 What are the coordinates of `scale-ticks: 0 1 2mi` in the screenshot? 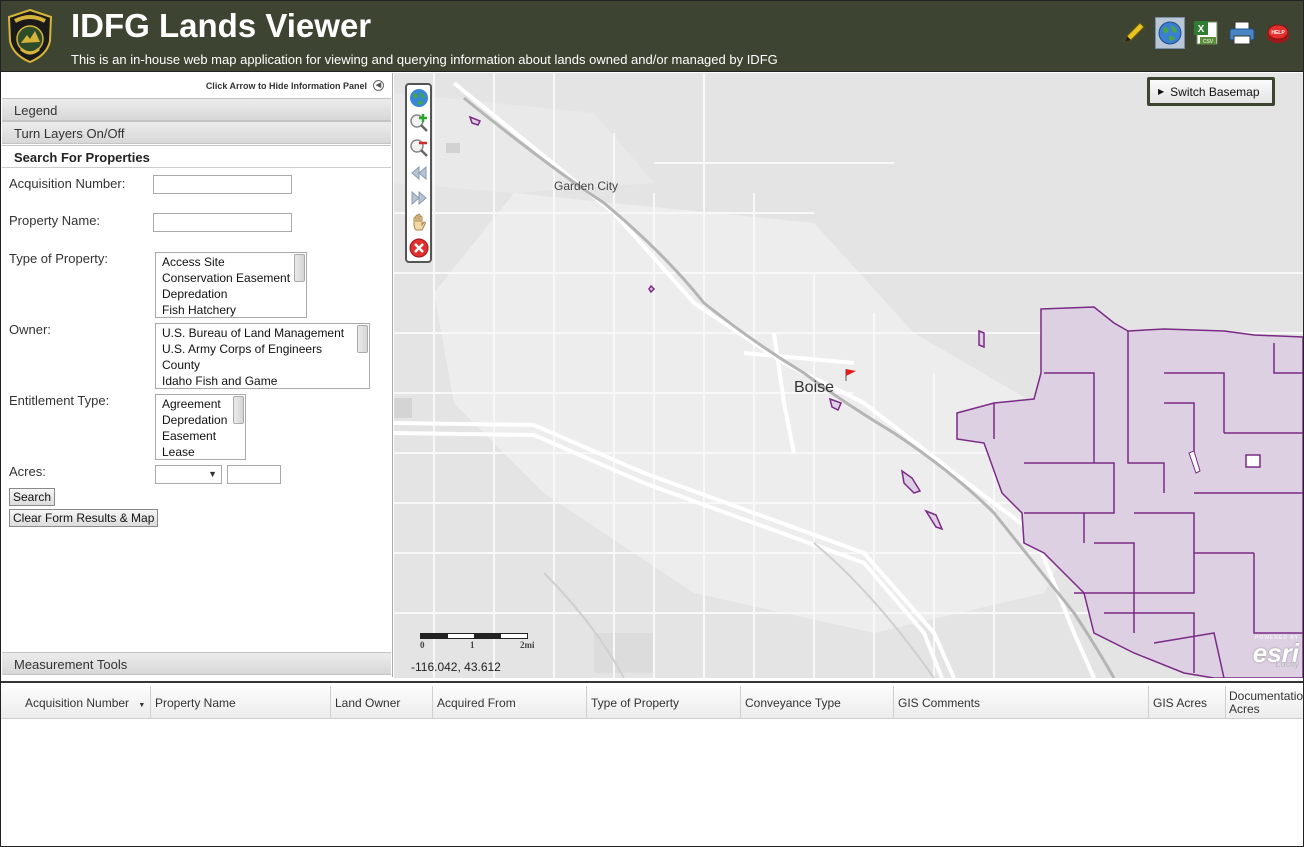 It's located at (477, 645).